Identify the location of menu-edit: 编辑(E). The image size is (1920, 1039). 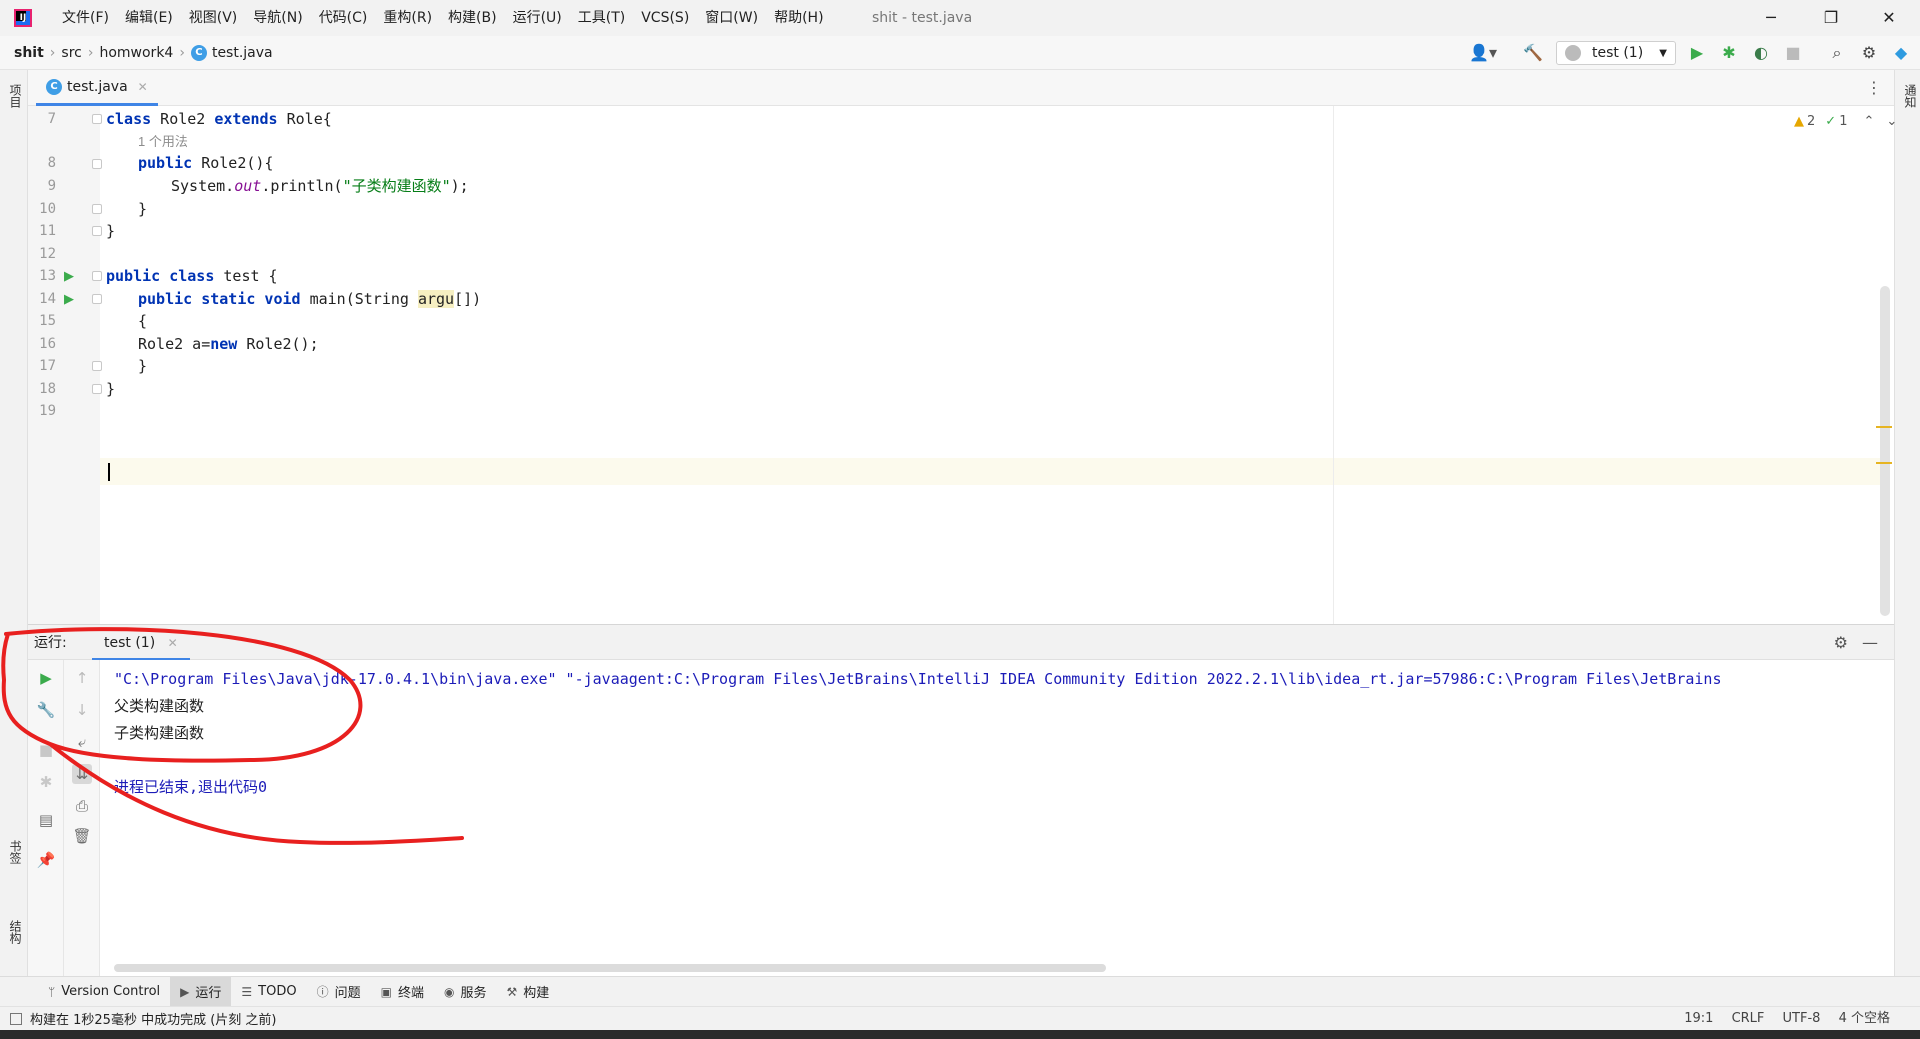
(149, 18).